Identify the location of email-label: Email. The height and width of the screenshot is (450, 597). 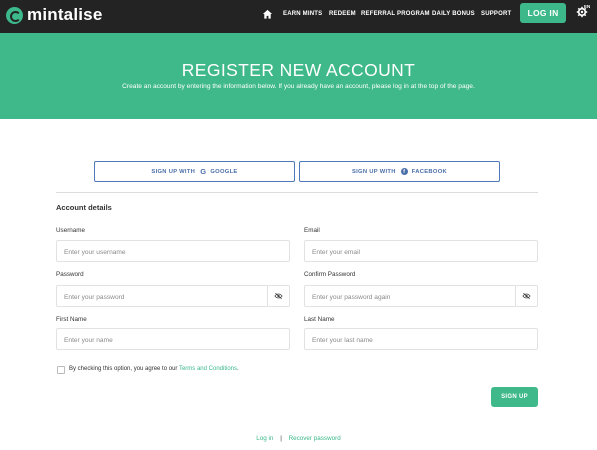
(312, 230).